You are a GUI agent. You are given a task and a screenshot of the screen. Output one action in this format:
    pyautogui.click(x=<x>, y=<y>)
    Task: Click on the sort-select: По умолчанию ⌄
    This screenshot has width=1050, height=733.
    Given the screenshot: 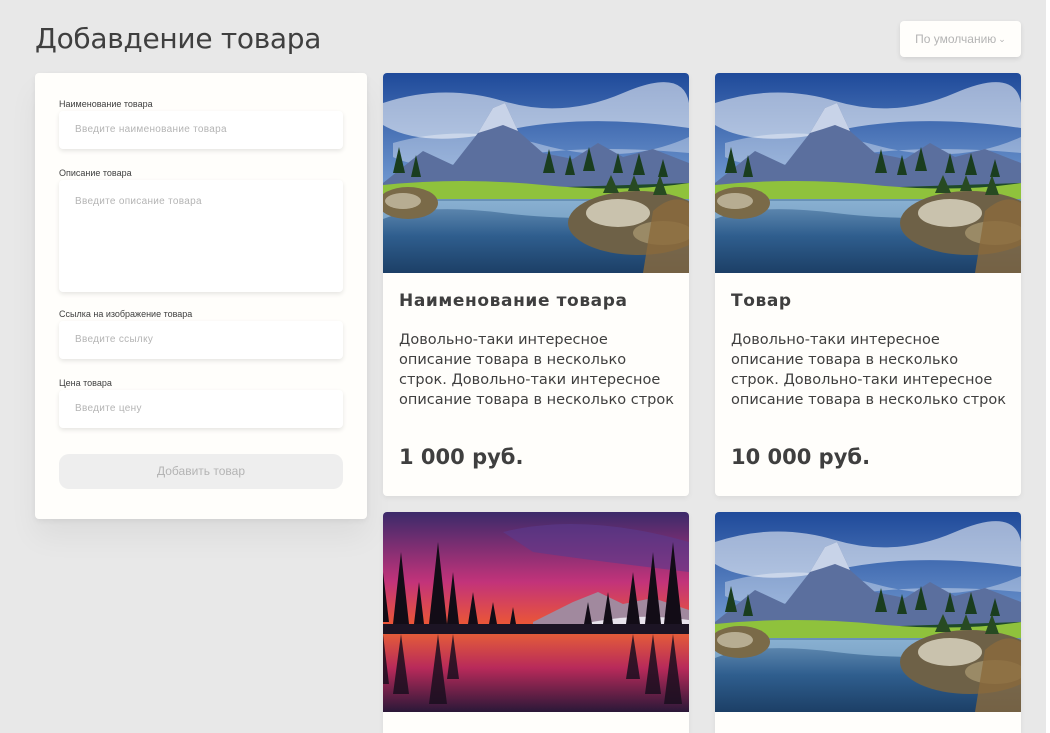 What is the action you would take?
    pyautogui.click(x=960, y=39)
    